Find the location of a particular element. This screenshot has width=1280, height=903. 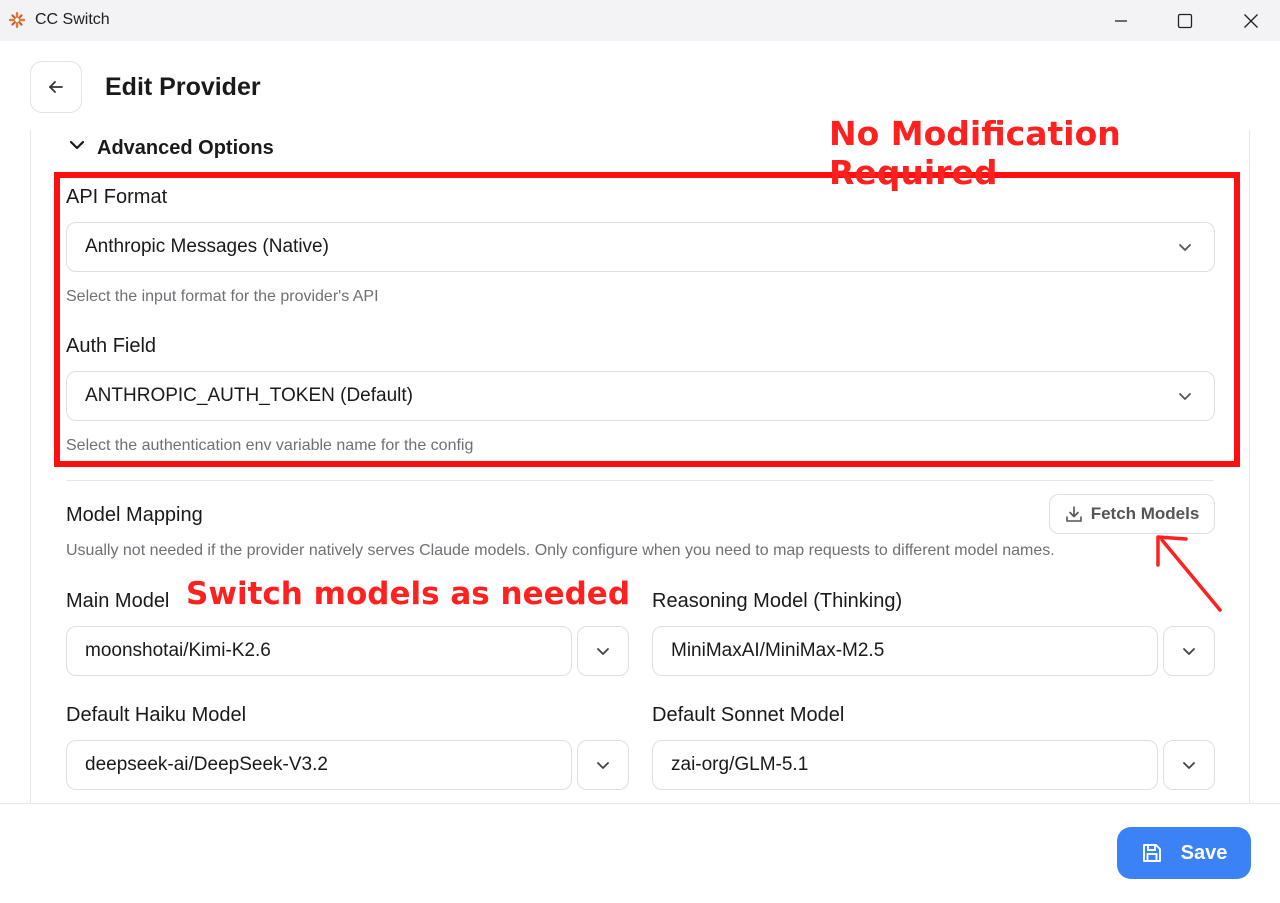

annotation-no-modification: No Modification Required is located at coordinates (975, 153).